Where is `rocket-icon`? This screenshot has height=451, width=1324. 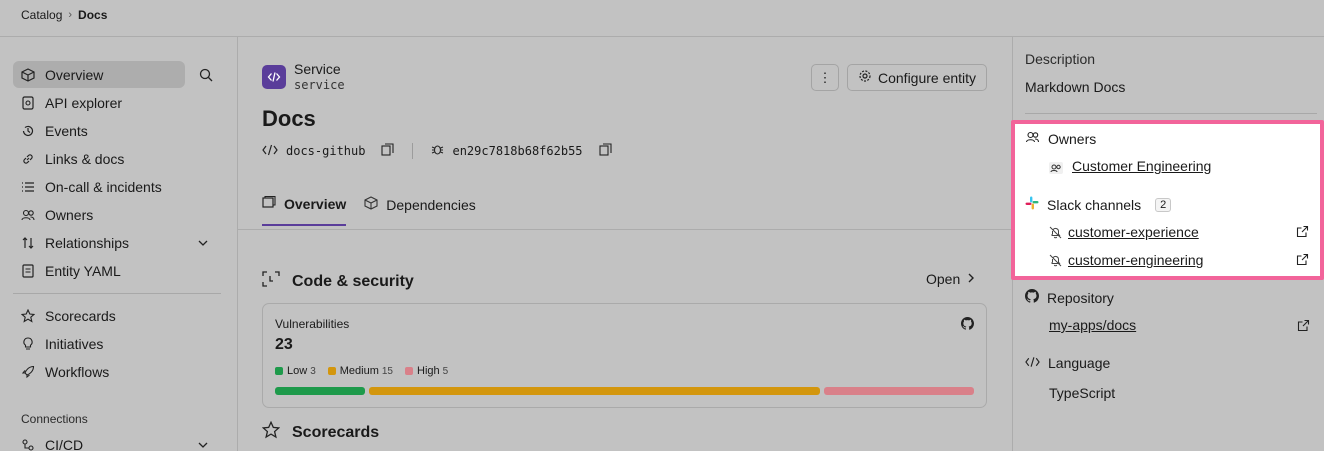 rocket-icon is located at coordinates (28, 372).